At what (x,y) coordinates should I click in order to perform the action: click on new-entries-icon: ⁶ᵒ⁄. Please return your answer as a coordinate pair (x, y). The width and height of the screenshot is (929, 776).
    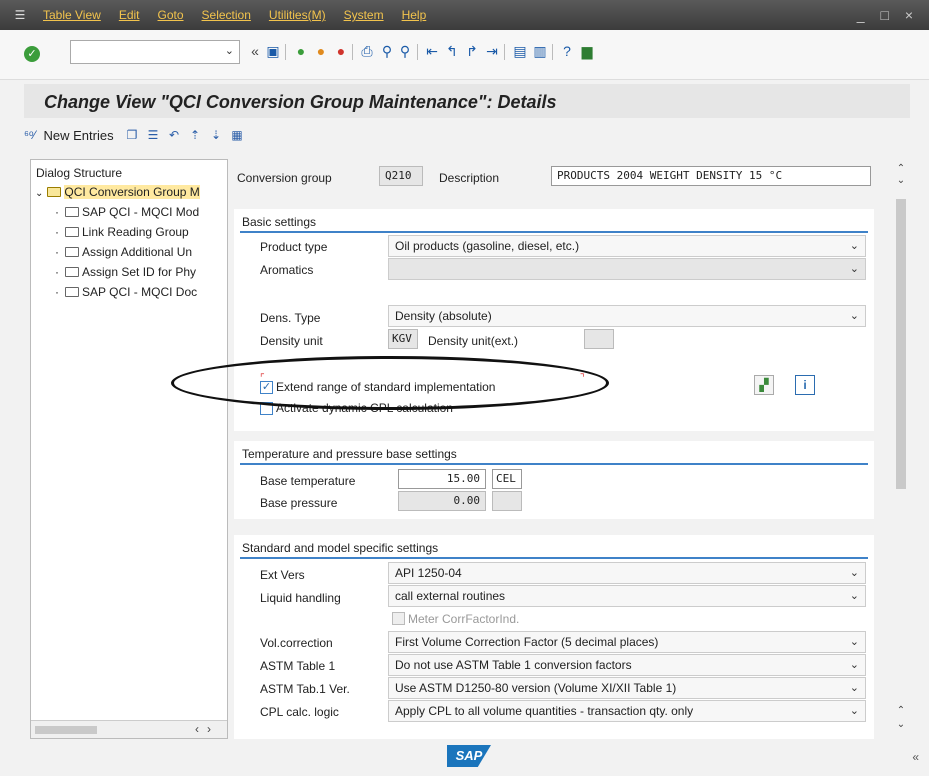
    Looking at the image, I should click on (29, 135).